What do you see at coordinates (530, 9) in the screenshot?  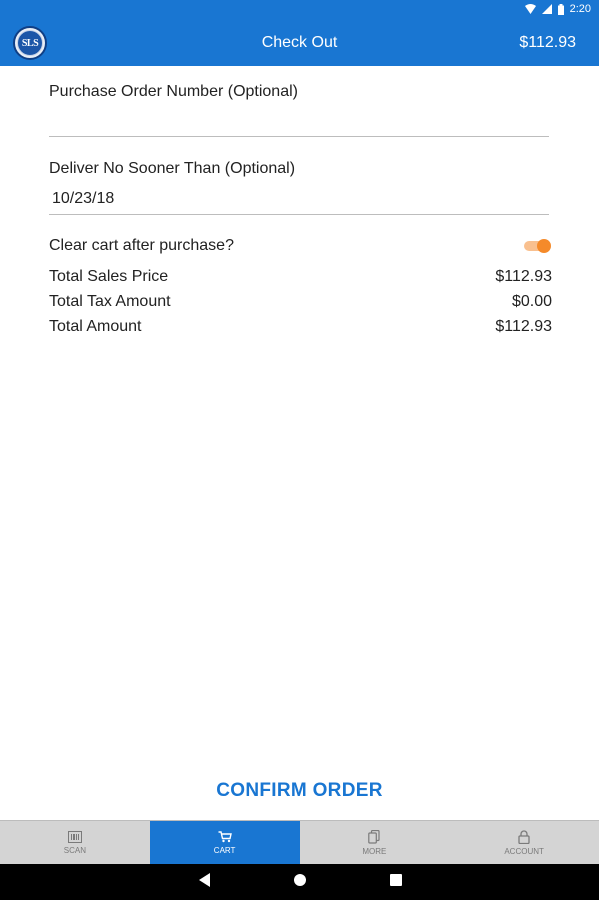 I see `wifi-icon` at bounding box center [530, 9].